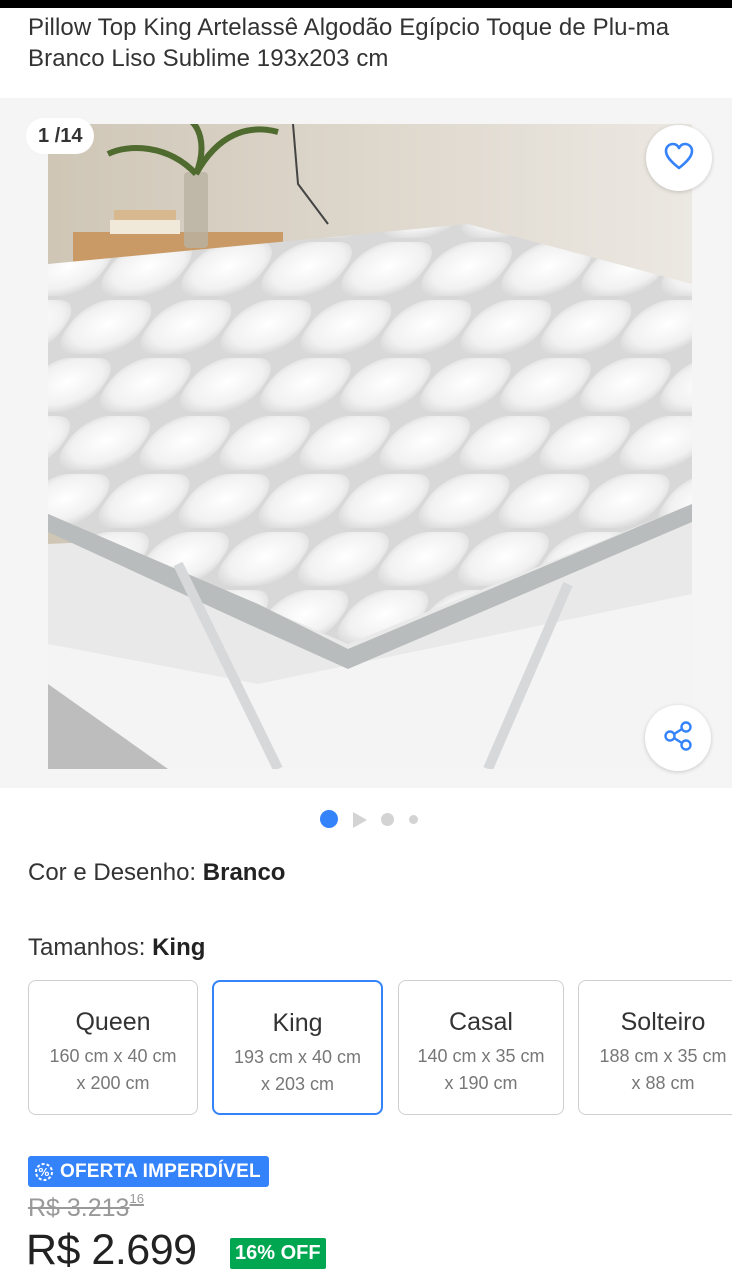 This screenshot has width=732, height=1280. Describe the element at coordinates (111, 1250) in the screenshot. I see `current-price: R$ 2.699` at that location.